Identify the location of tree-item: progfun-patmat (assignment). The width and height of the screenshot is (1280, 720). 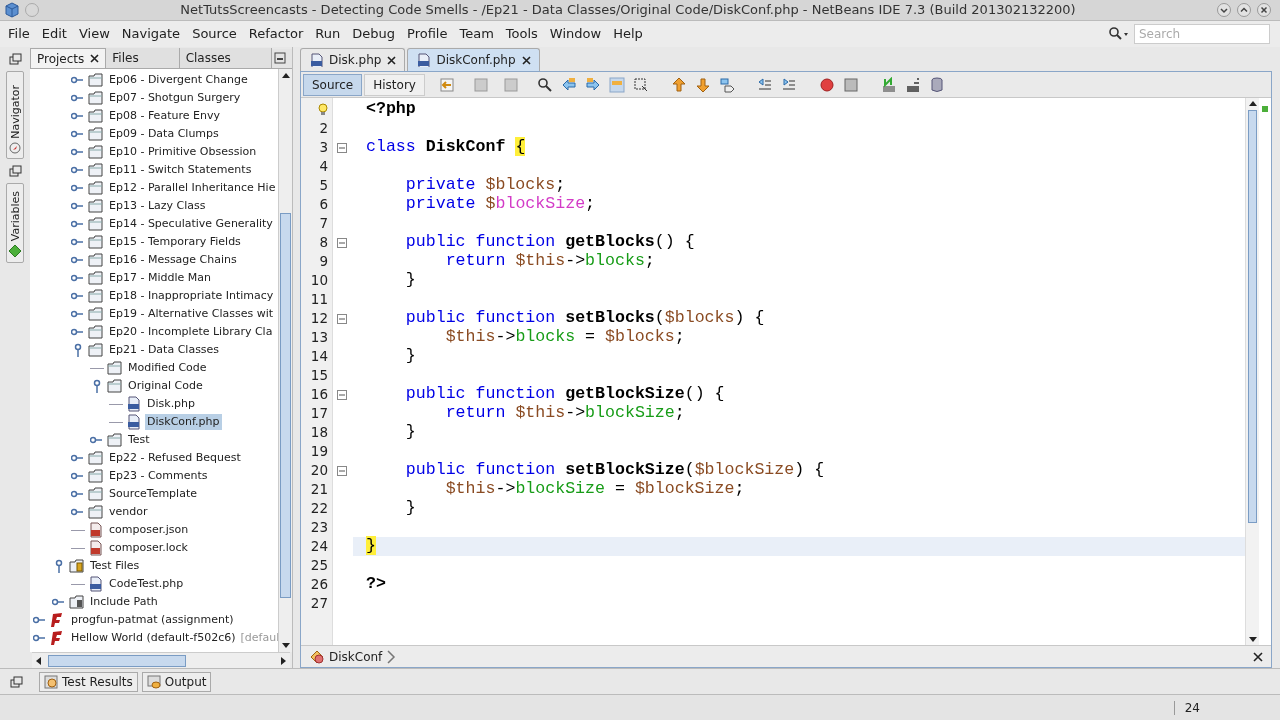
(152, 620).